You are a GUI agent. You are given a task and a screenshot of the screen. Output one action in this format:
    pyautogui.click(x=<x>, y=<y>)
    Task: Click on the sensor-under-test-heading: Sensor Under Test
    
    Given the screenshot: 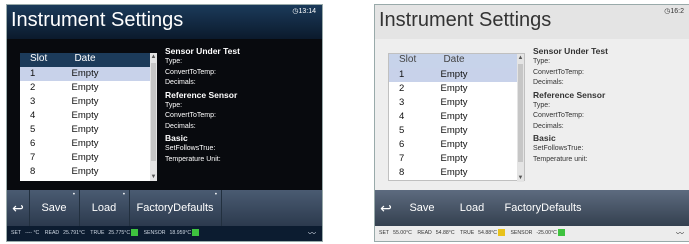 What is the action you would take?
    pyautogui.click(x=202, y=51)
    